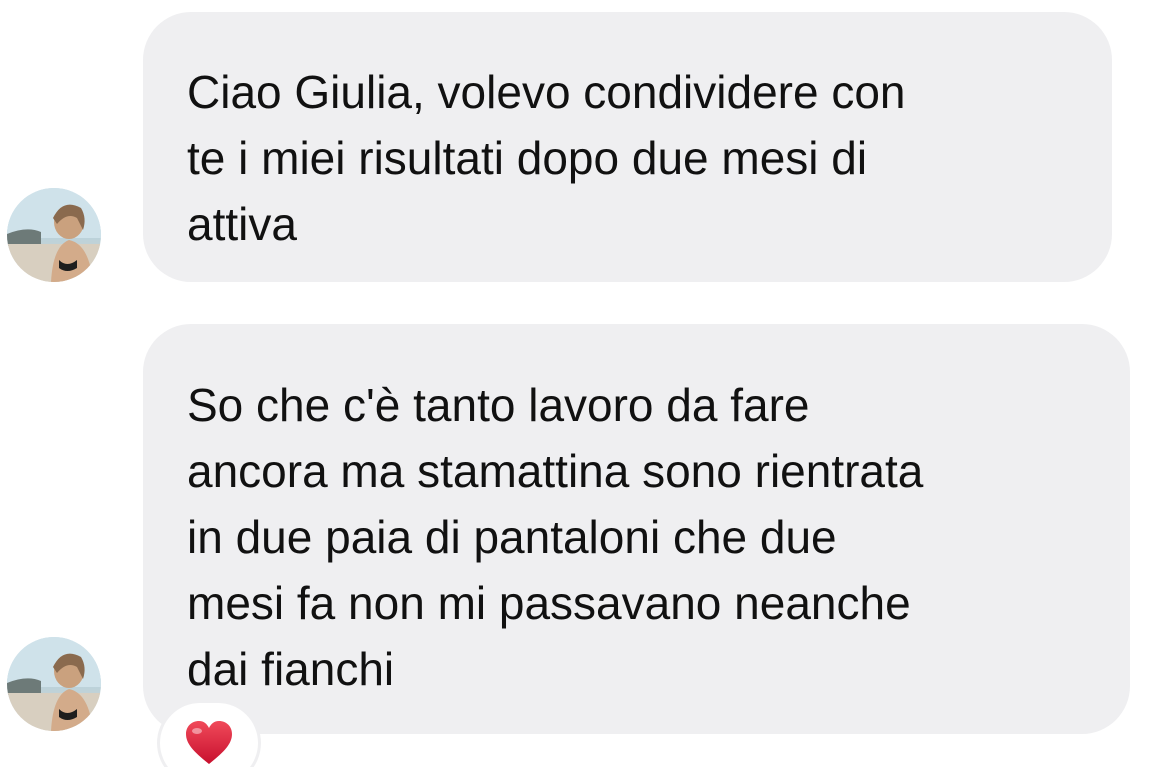  I want to click on reaction-badge, so click(209, 735).